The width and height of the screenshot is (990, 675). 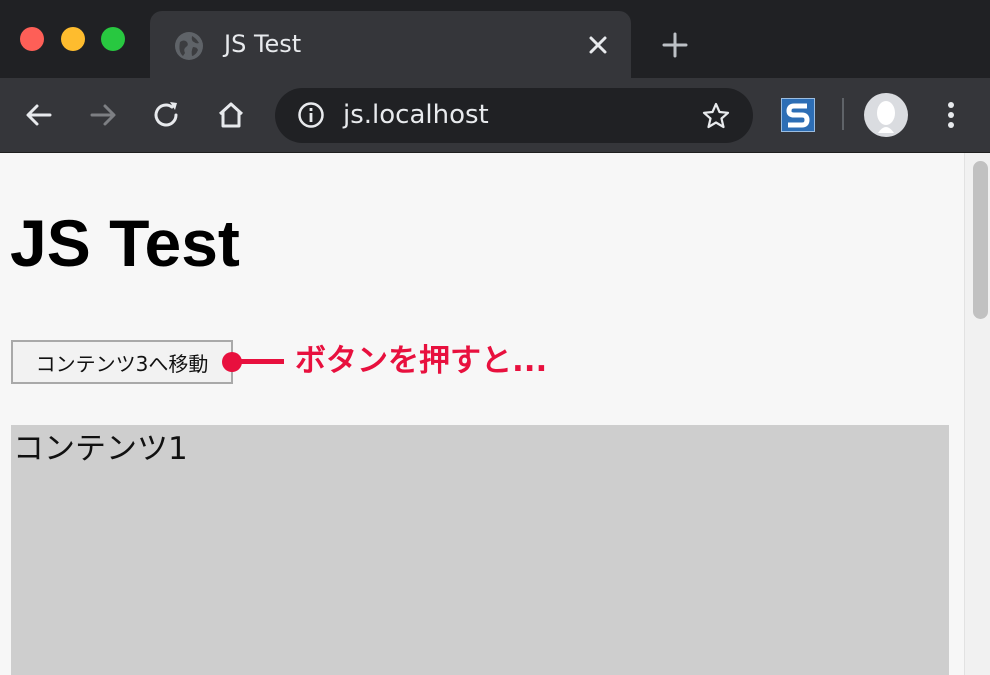 What do you see at coordinates (416, 115) in the screenshot?
I see `url-text: js.localhost` at bounding box center [416, 115].